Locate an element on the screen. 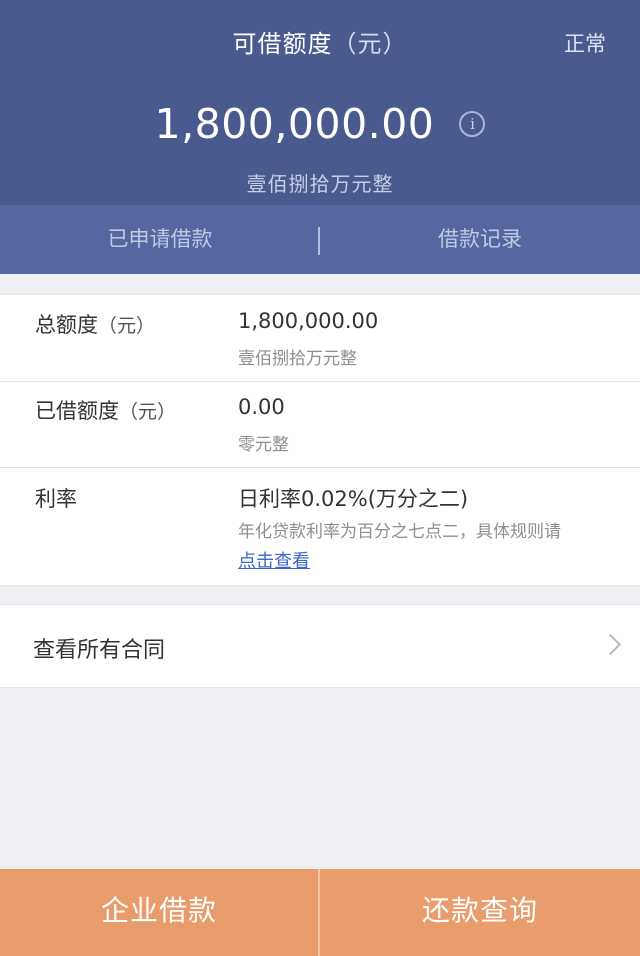 Image resolution: width=640 pixels, height=956 pixels. borrowed-amount-label-text: 已借额度 is located at coordinates (77, 411).